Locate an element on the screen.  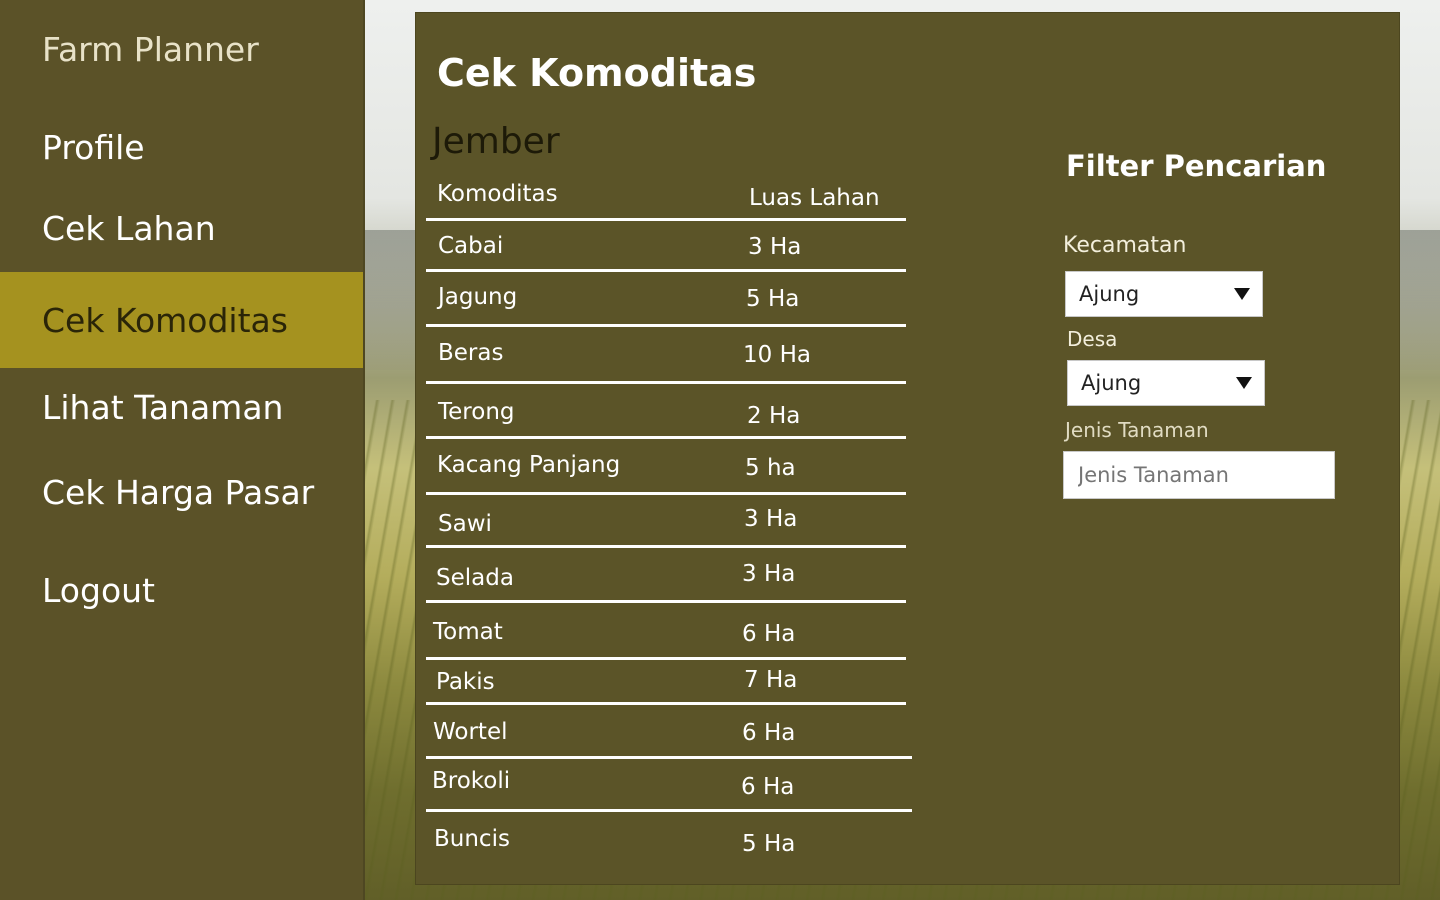
table-cell-commodity: Cabai is located at coordinates (471, 246).